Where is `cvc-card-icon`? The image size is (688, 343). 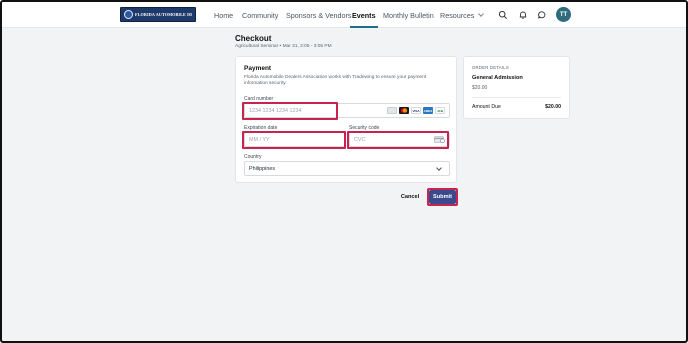
cvc-card-icon is located at coordinates (439, 140).